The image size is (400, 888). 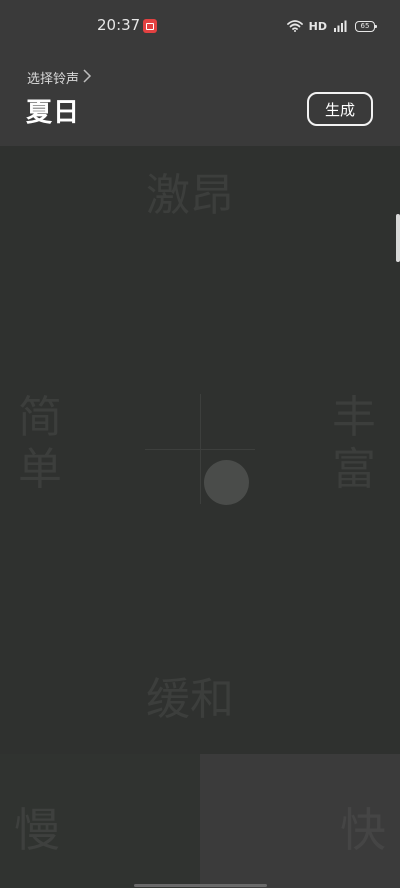 What do you see at coordinates (200, 885) in the screenshot?
I see `home-indicator` at bounding box center [200, 885].